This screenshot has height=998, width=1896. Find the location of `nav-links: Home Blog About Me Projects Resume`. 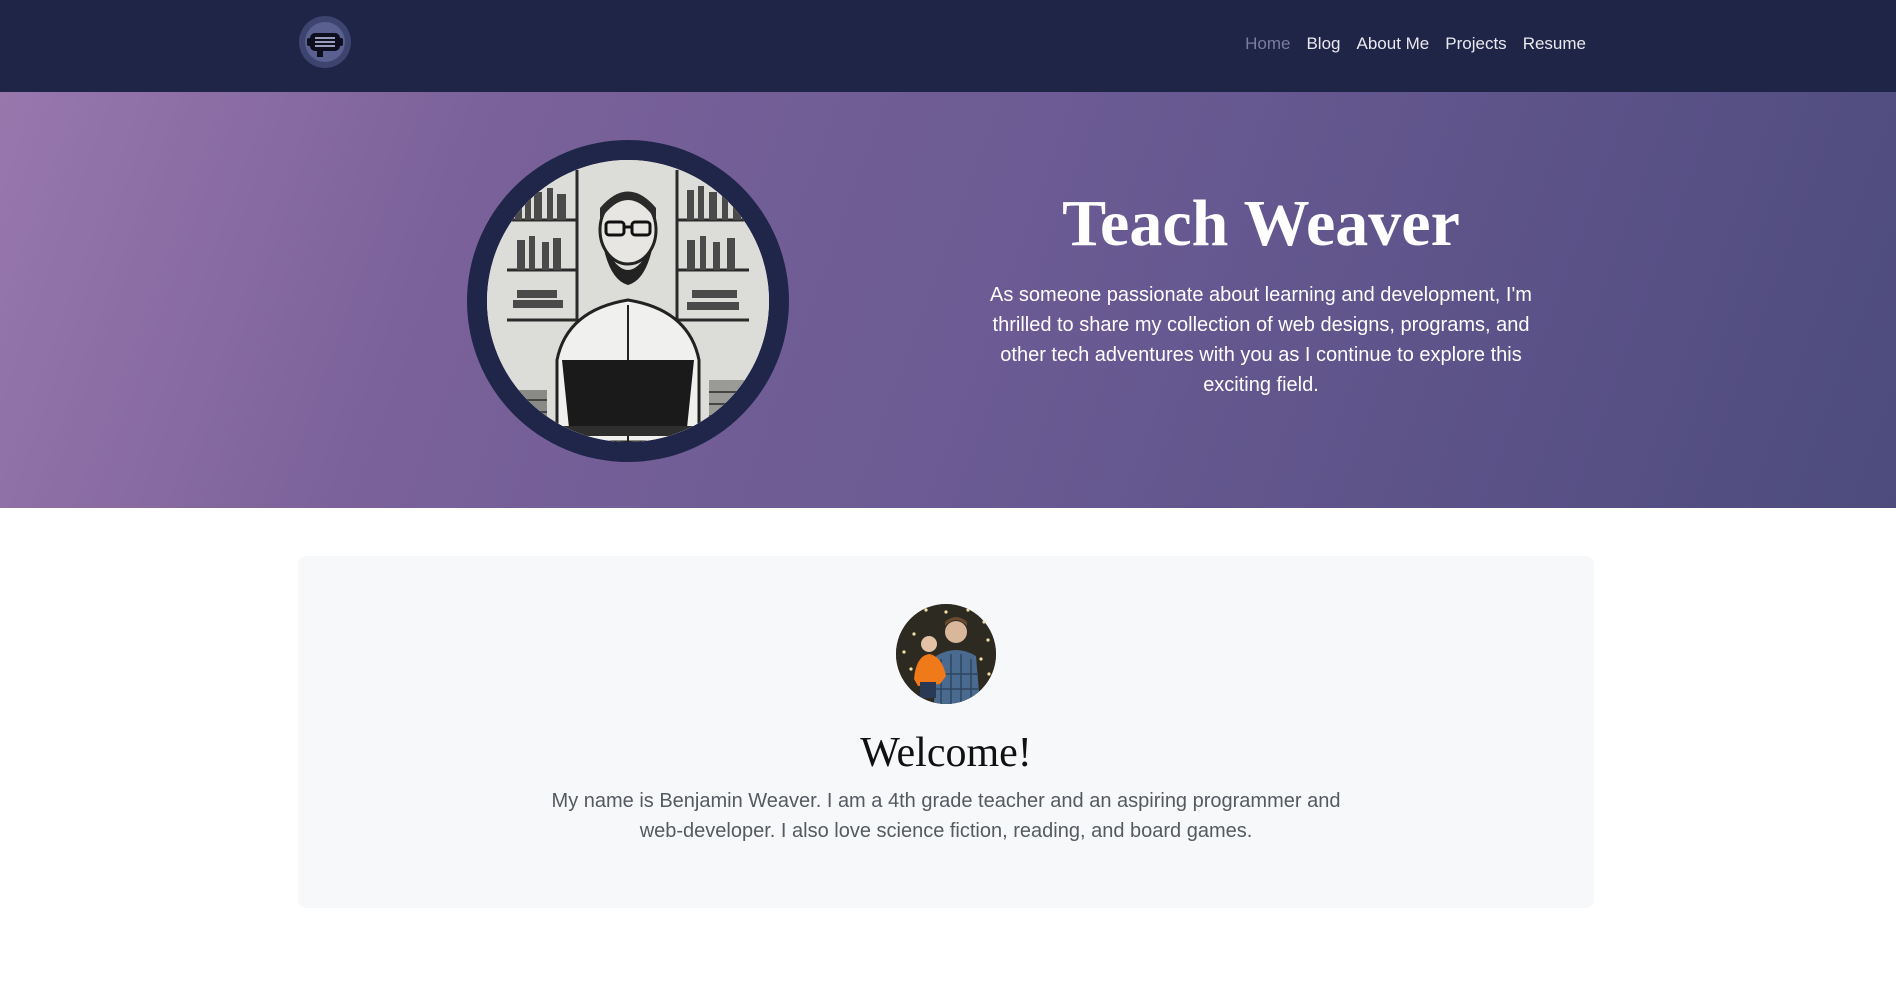

nav-links: Home Blog About Me Projects Resume is located at coordinates (1407, 44).